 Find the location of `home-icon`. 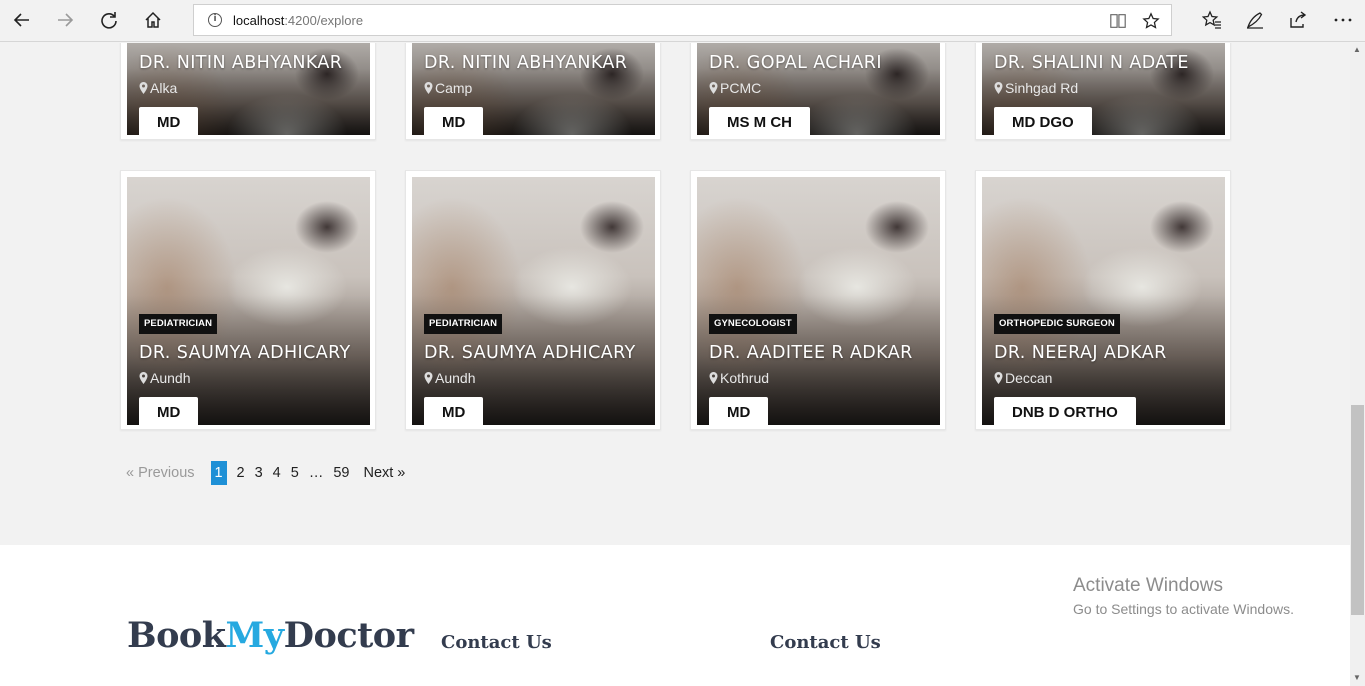

home-icon is located at coordinates (153, 20).